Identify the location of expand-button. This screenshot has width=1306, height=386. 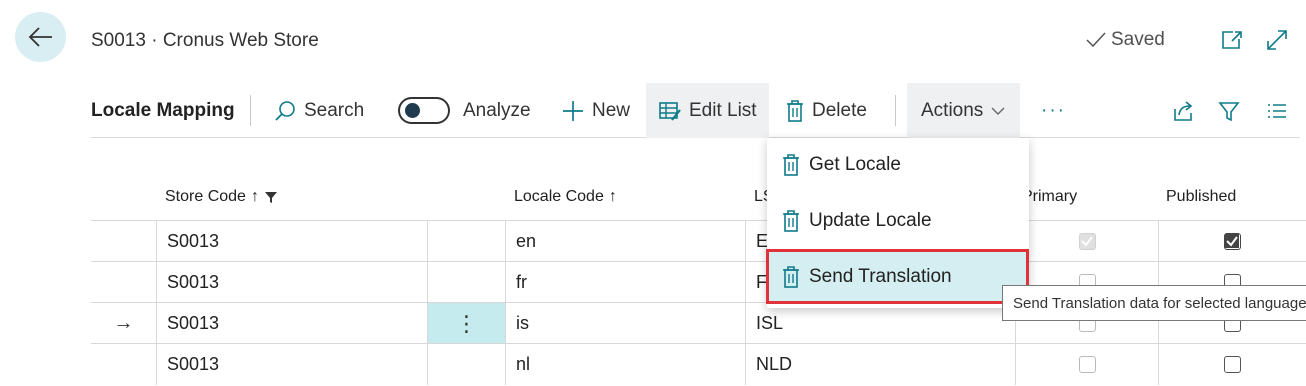
(1277, 40).